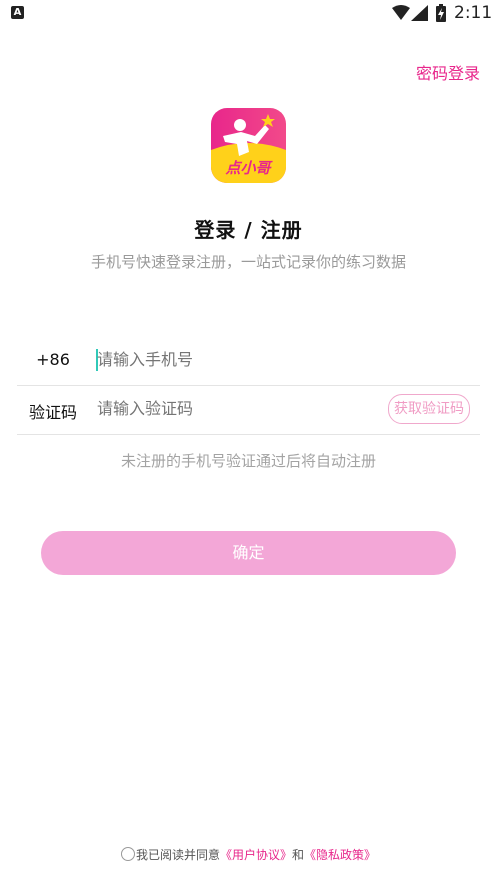 The image size is (497, 883). What do you see at coordinates (401, 12) in the screenshot?
I see `wifi-icon` at bounding box center [401, 12].